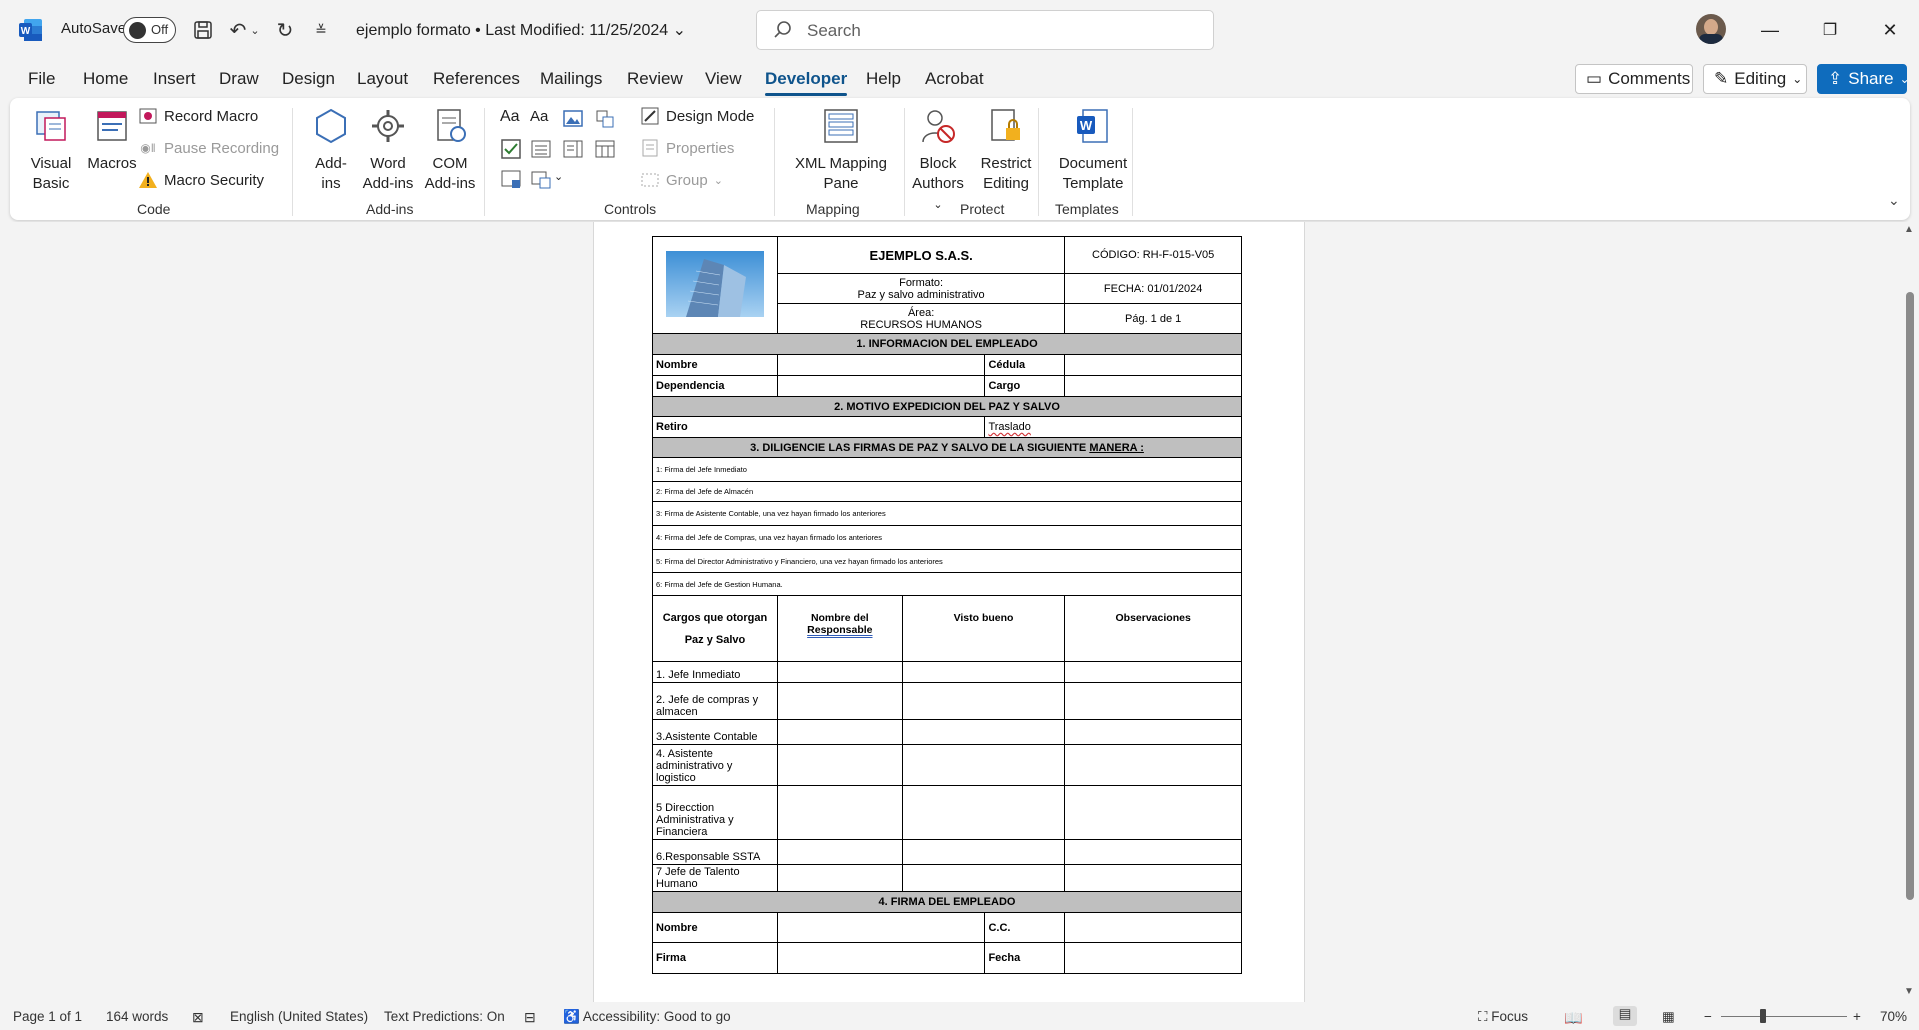  I want to click on dropdown-list-control-icon, so click(573, 149).